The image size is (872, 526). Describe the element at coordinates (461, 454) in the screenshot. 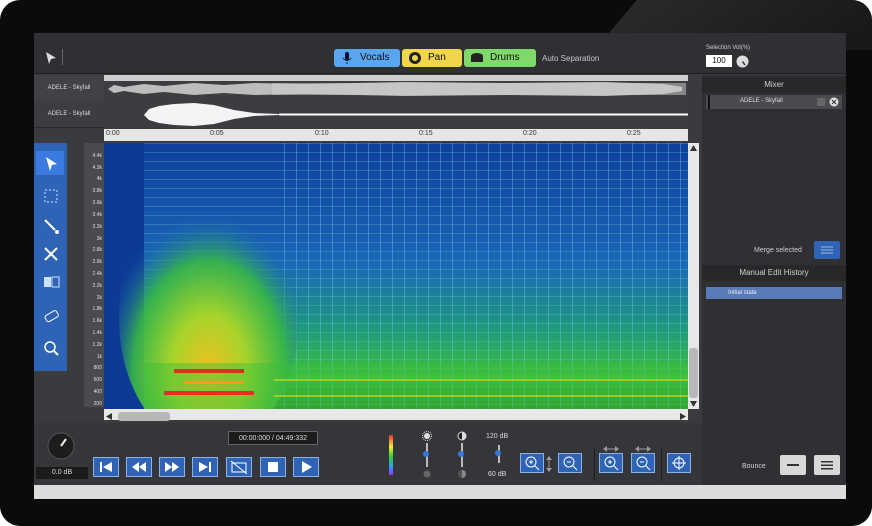

I see `contrast-slider-thumb` at that location.